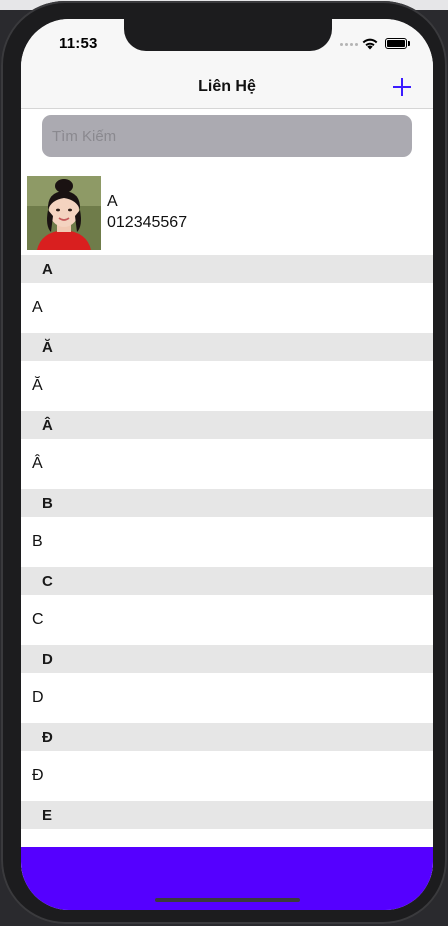 The height and width of the screenshot is (926, 448). I want to click on section-header: E, so click(227, 815).